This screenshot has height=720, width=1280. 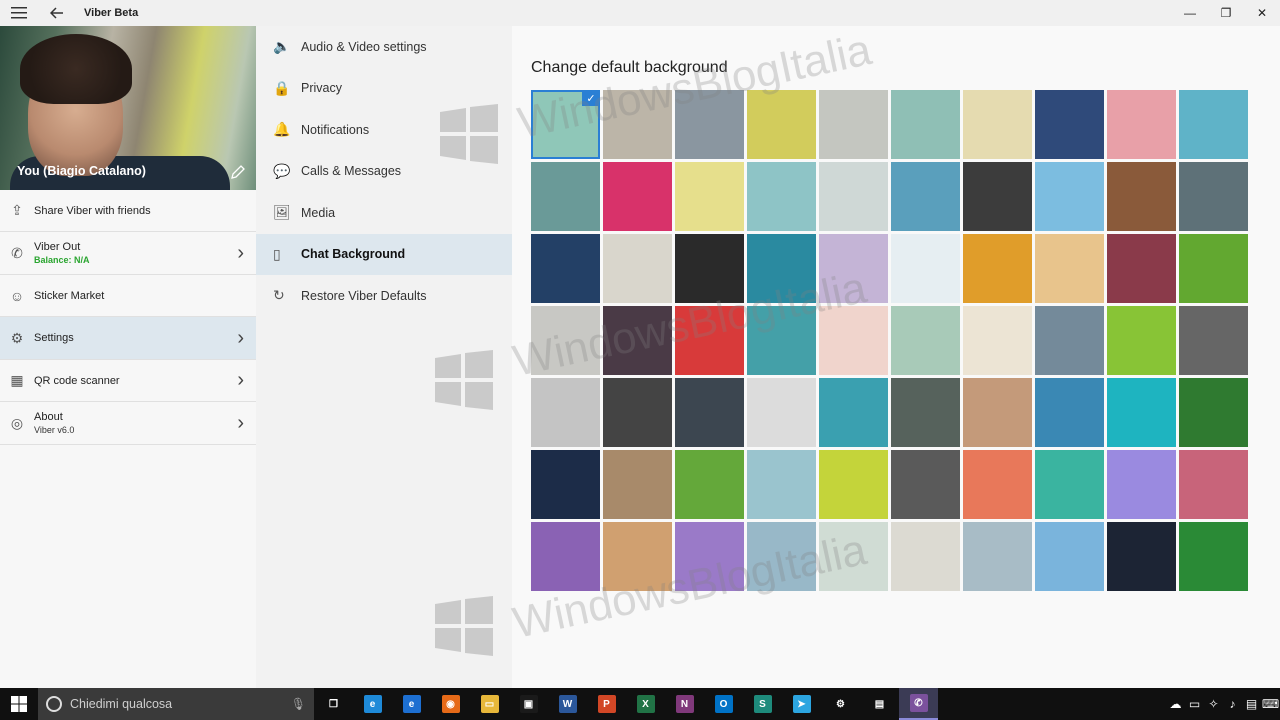 What do you see at coordinates (19, 704) in the screenshot?
I see `start-button` at bounding box center [19, 704].